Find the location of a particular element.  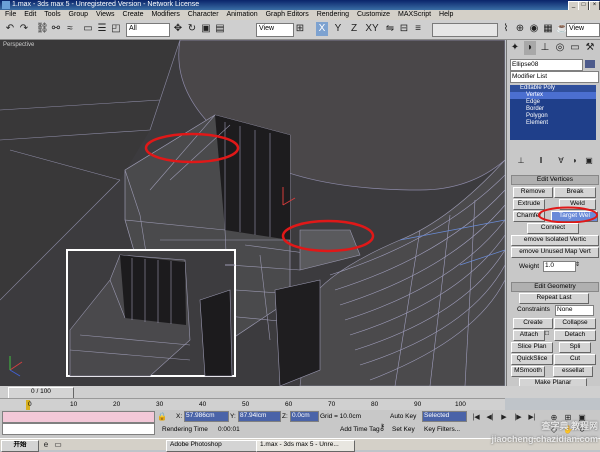

menu-help: Help is located at coordinates (446, 14).